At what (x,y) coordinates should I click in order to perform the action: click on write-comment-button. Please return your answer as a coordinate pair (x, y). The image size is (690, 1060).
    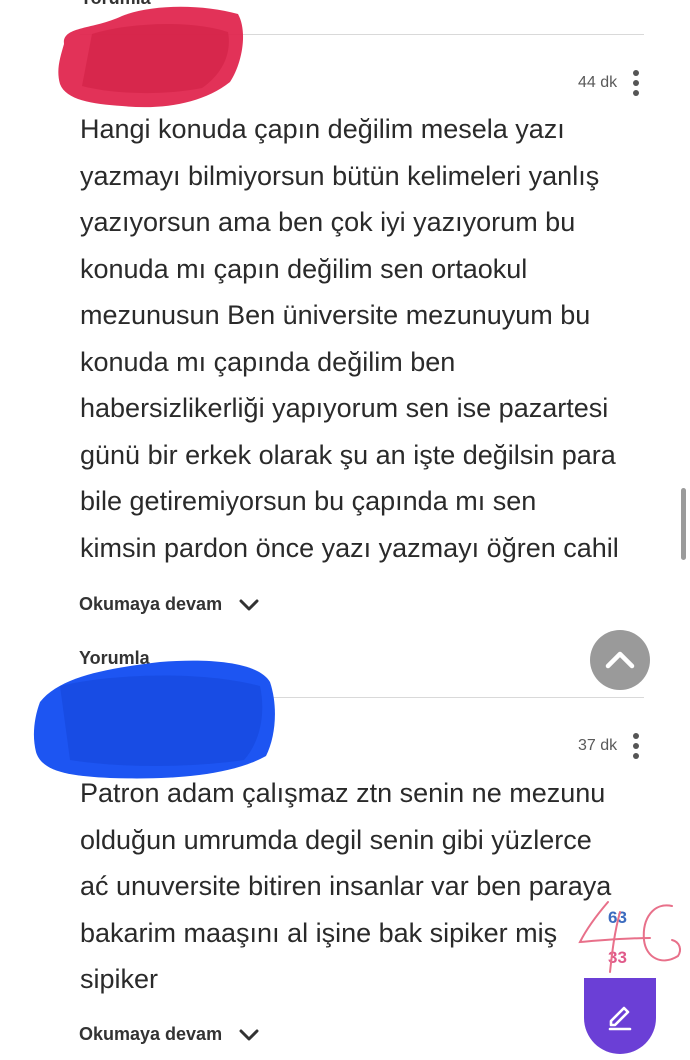
    Looking at the image, I should click on (620, 1016).